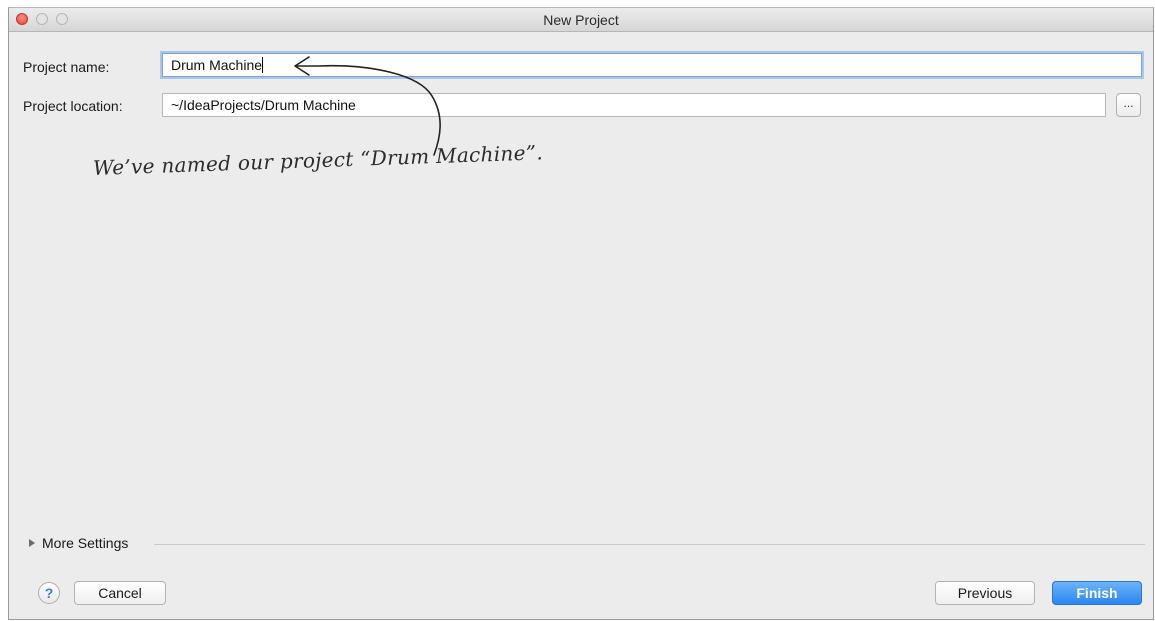 The image size is (1155, 621). I want to click on disclosure-triangle-icon, so click(32, 543).